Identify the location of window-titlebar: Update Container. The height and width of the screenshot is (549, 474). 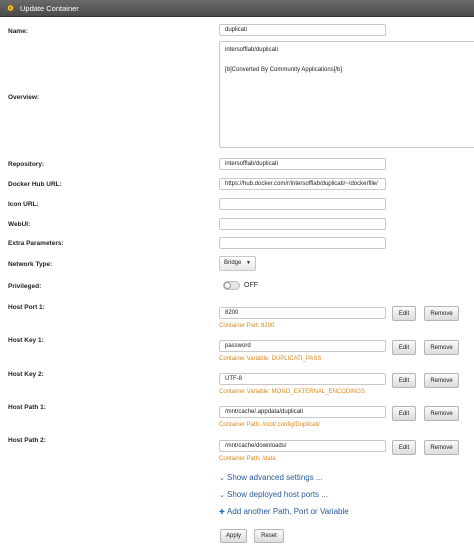
(237, 8).